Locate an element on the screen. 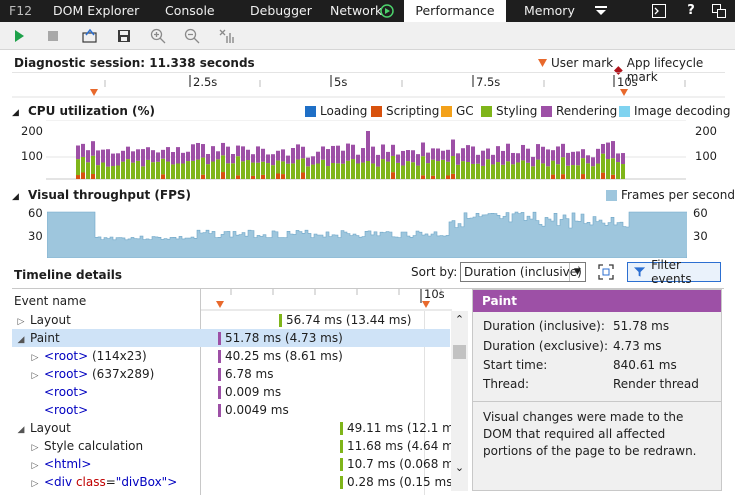 This screenshot has height=500, width=735. undock-icon is located at coordinates (719, 11).